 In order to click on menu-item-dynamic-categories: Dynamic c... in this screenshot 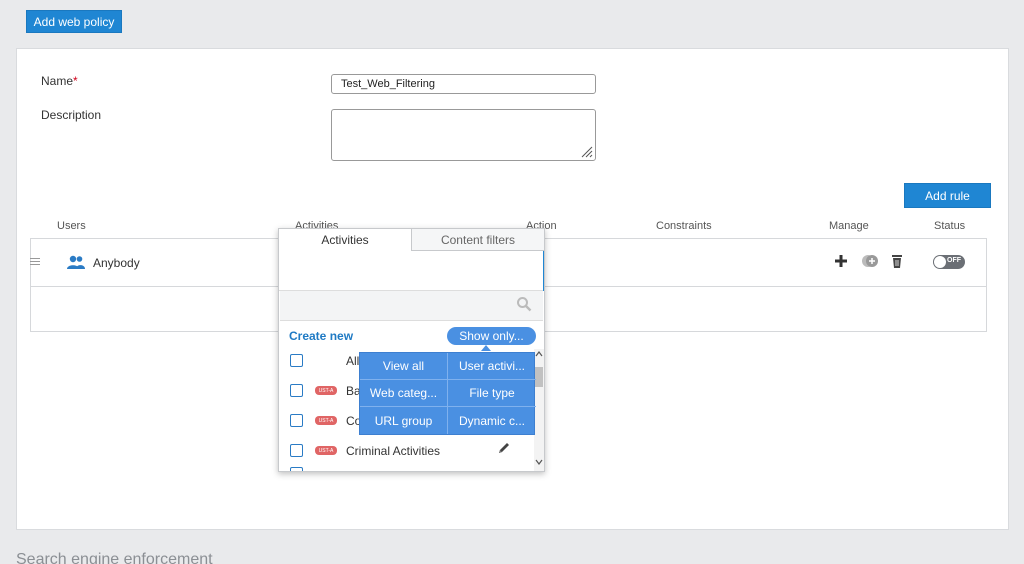, I will do `click(492, 420)`.